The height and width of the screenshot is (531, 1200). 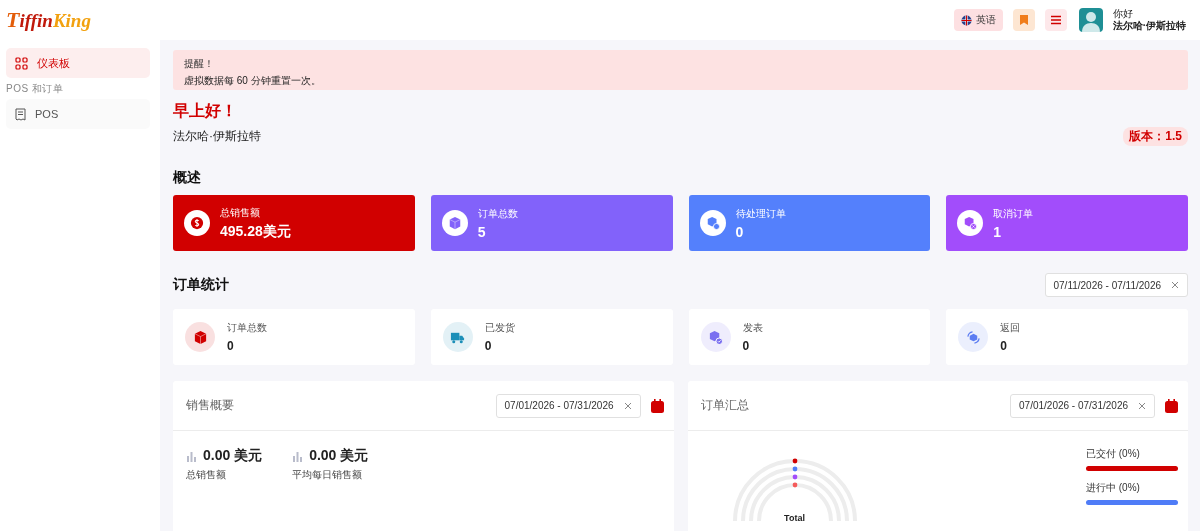 What do you see at coordinates (724, 405) in the screenshot?
I see `panel-title: 订单汇总` at bounding box center [724, 405].